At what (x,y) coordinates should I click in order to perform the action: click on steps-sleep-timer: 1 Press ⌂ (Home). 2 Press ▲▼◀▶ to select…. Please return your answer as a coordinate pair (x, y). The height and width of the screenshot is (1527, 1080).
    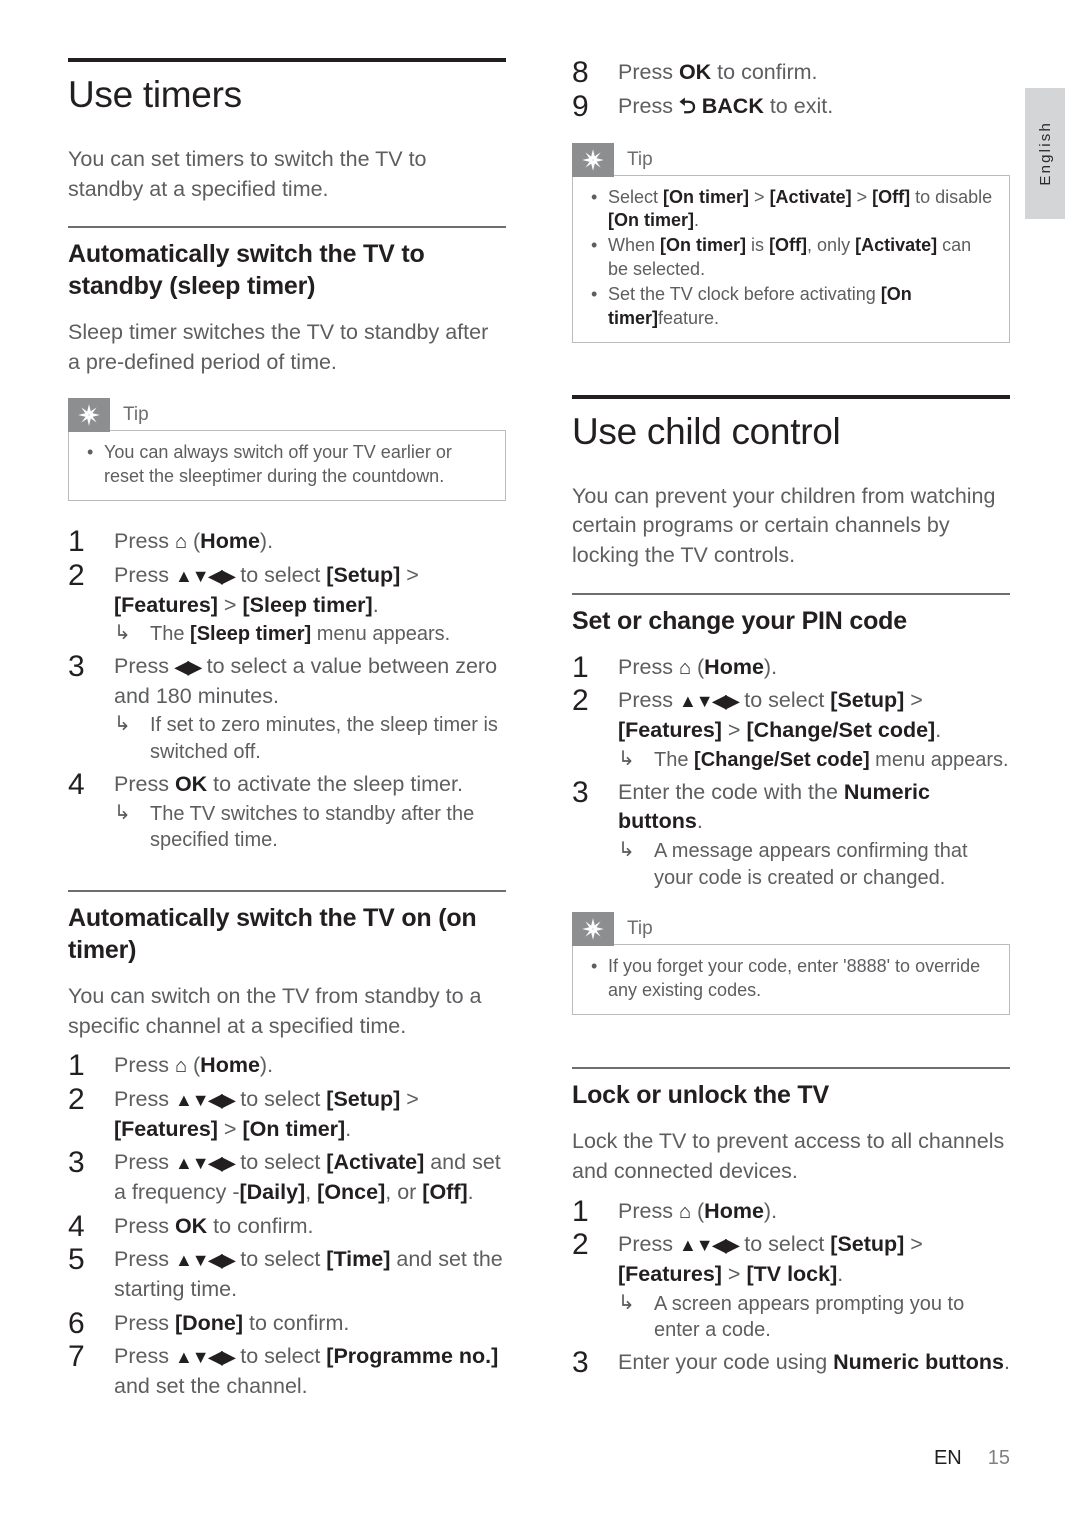
    Looking at the image, I should click on (287, 689).